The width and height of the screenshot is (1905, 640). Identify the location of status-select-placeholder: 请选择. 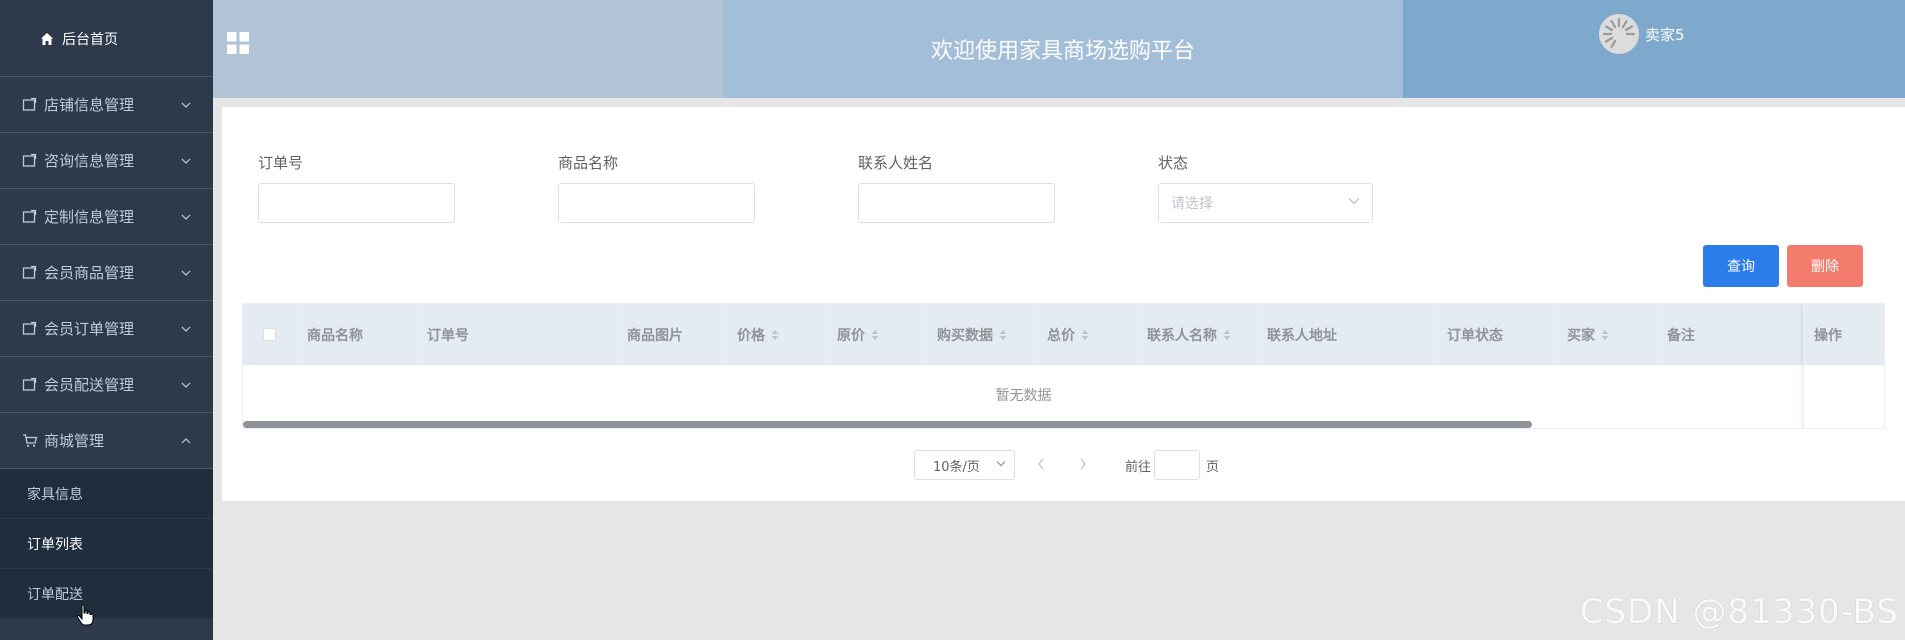
(1192, 204).